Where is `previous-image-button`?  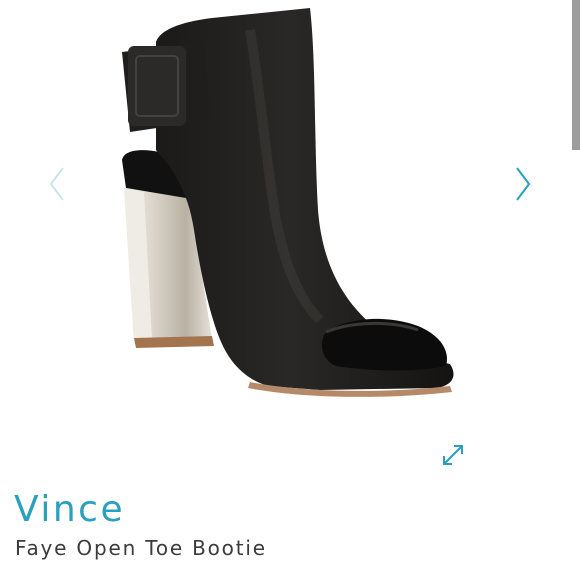 previous-image-button is located at coordinates (57, 184).